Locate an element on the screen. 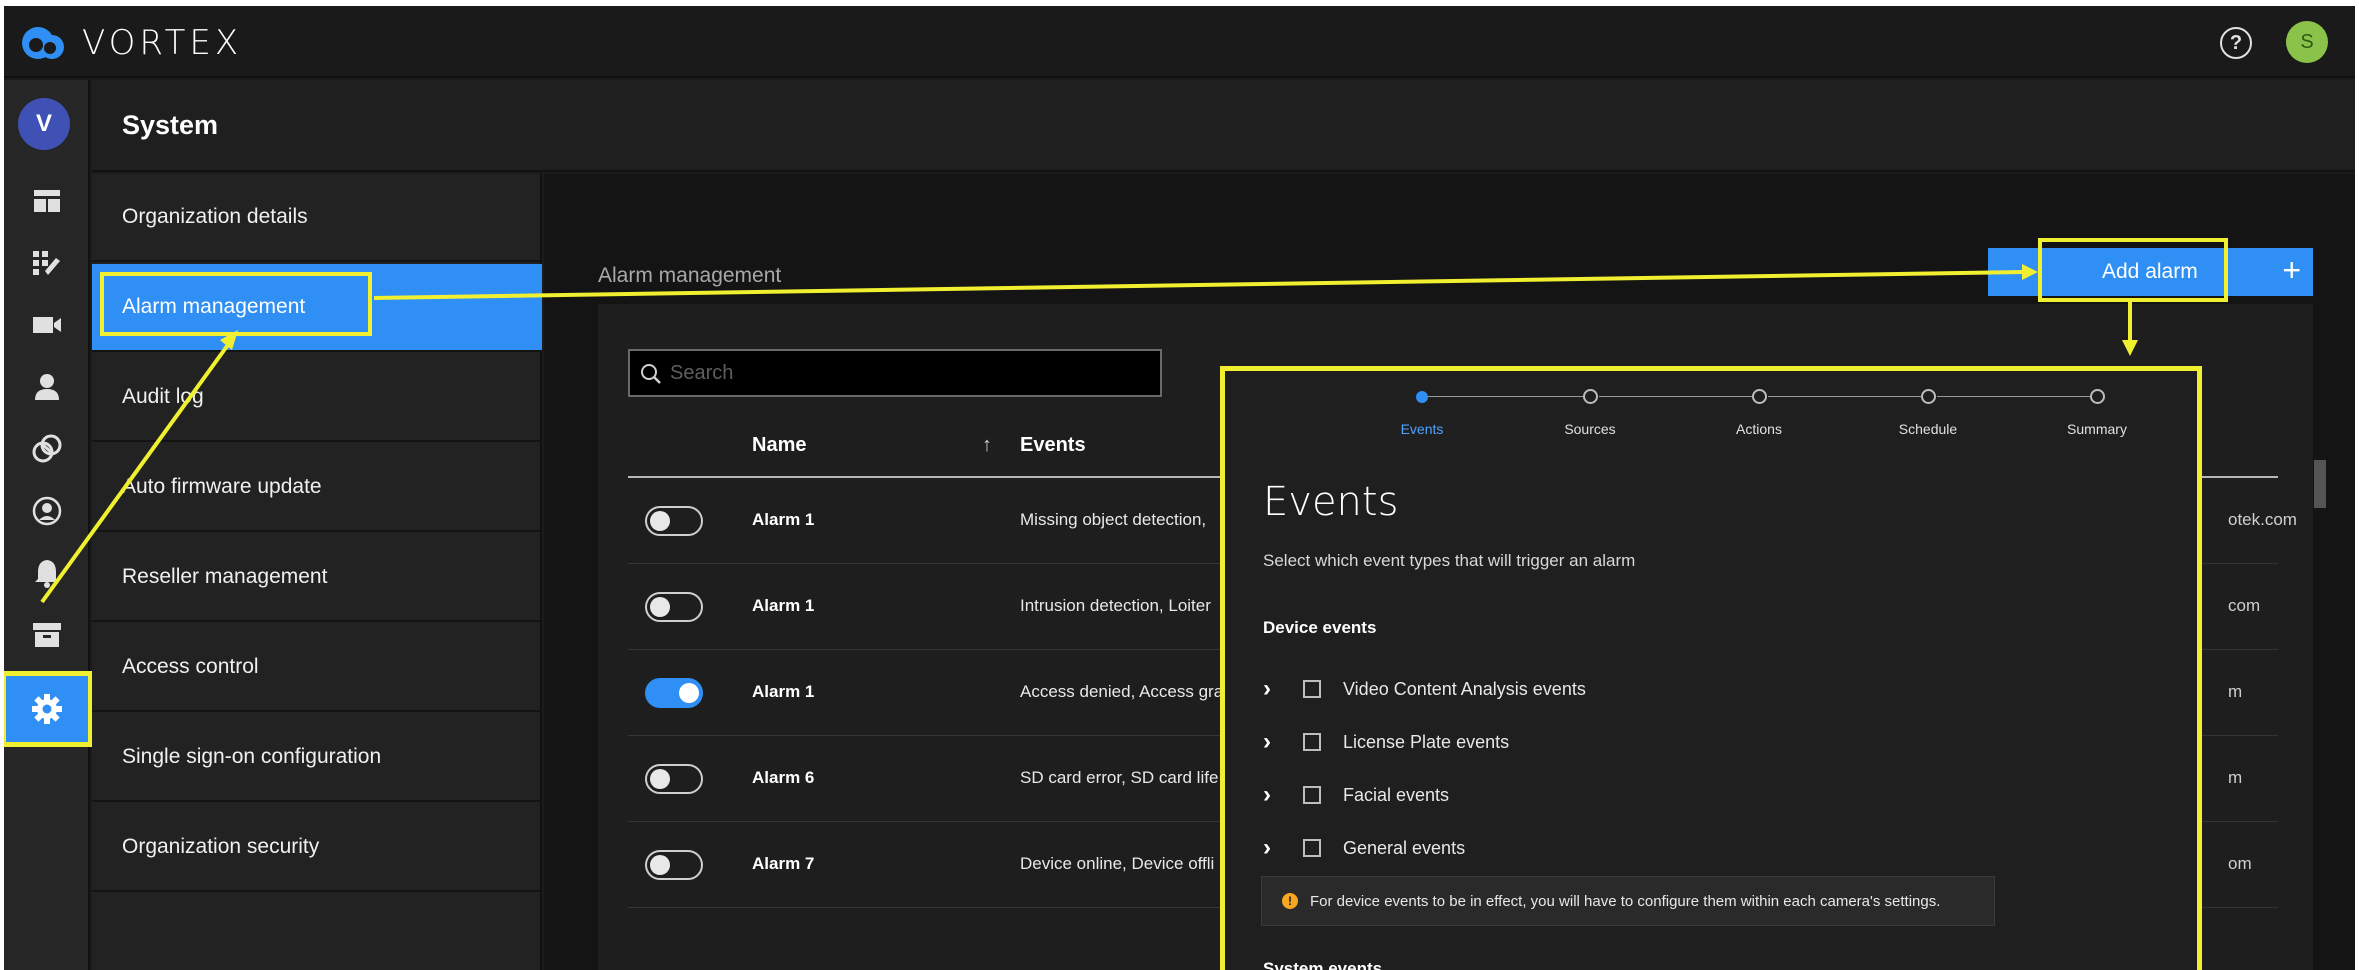  event-category-row: › General events is located at coordinates (1364, 848).